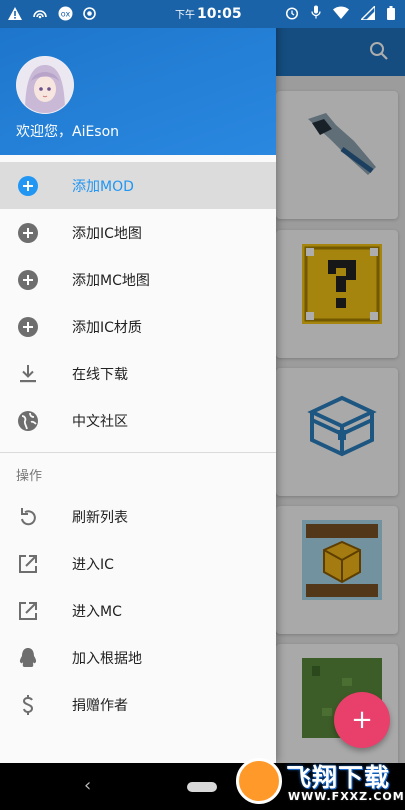 The width and height of the screenshot is (405, 810). I want to click on watermark-emblem, so click(259, 781).